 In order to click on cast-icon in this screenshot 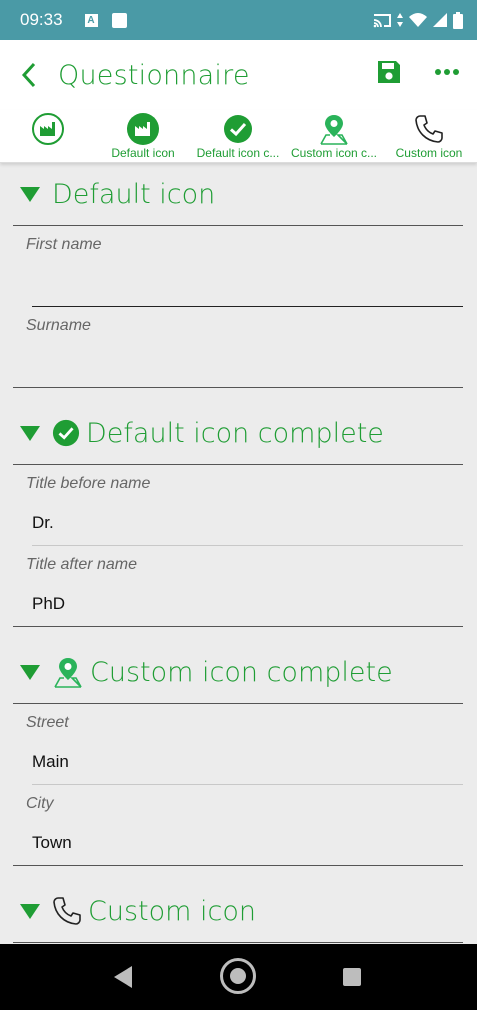, I will do `click(382, 21)`.